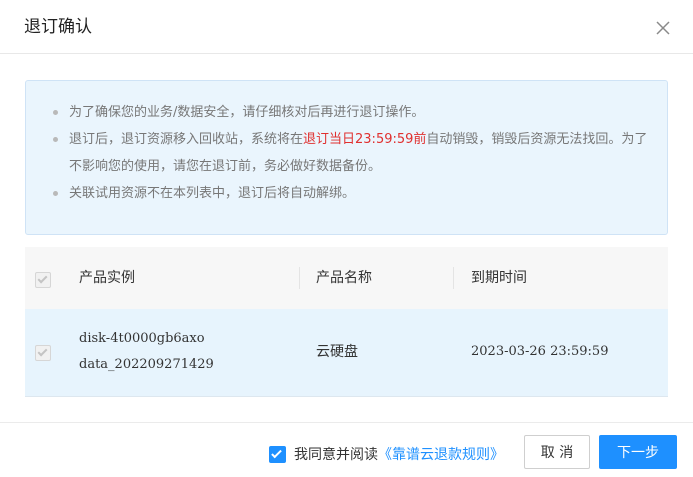 This screenshot has height=477, width=693. Describe the element at coordinates (212, 193) in the screenshot. I see `notice-text: 关联试用资源不在本列表中，退订后将自动解绑。` at that location.